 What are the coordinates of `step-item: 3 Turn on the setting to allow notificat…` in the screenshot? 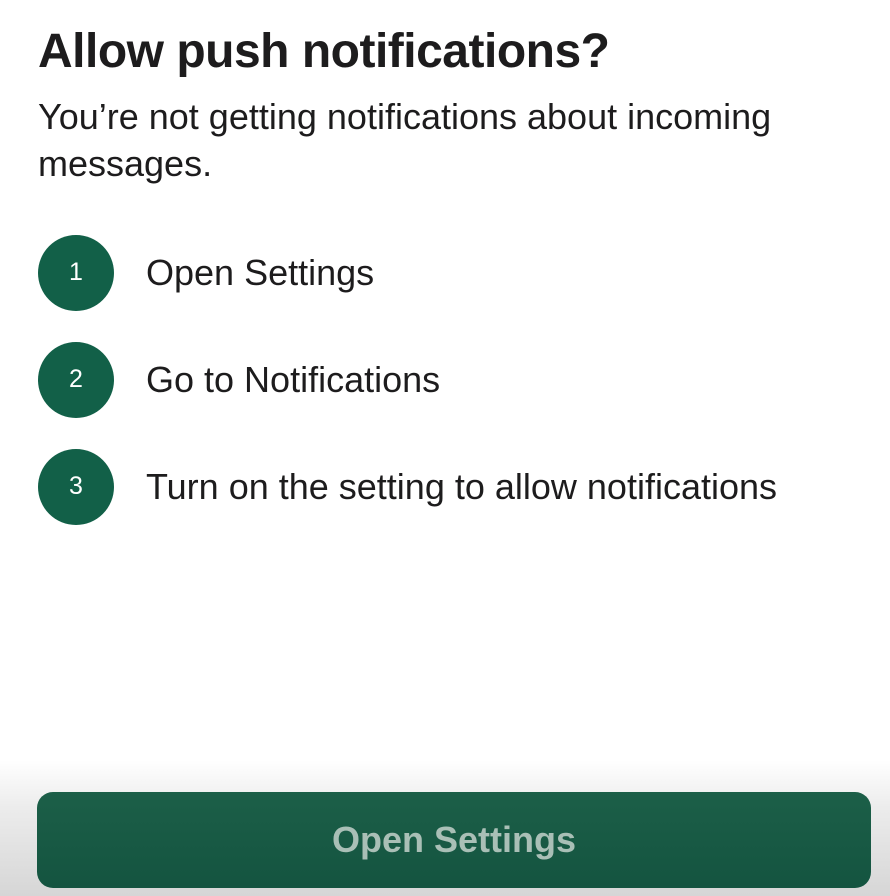 It's located at (407, 486).